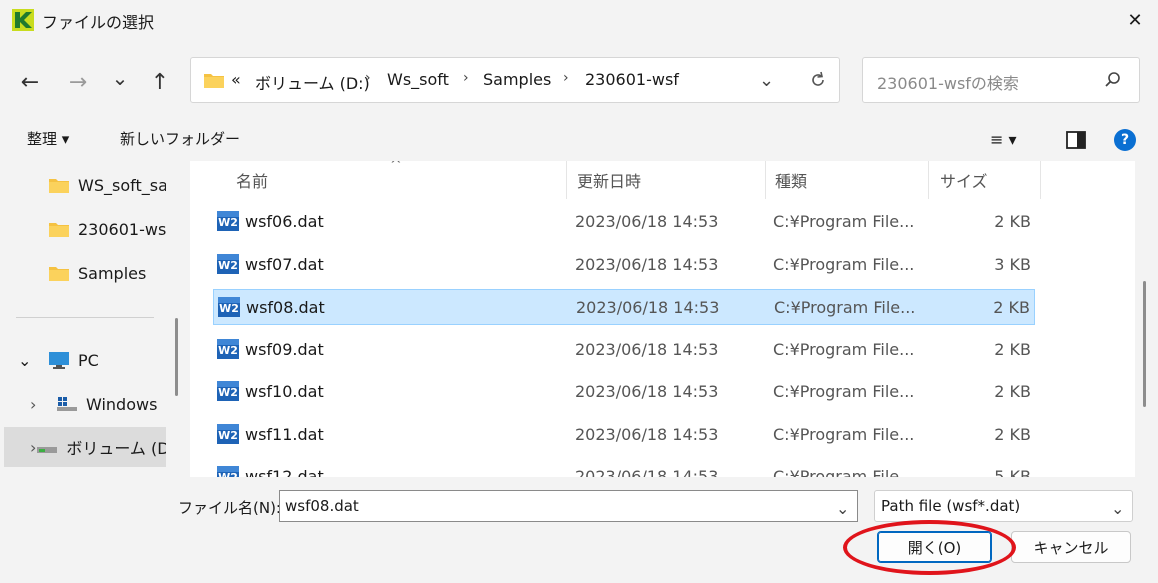  I want to click on file-list-scrollbar, so click(1144, 344).